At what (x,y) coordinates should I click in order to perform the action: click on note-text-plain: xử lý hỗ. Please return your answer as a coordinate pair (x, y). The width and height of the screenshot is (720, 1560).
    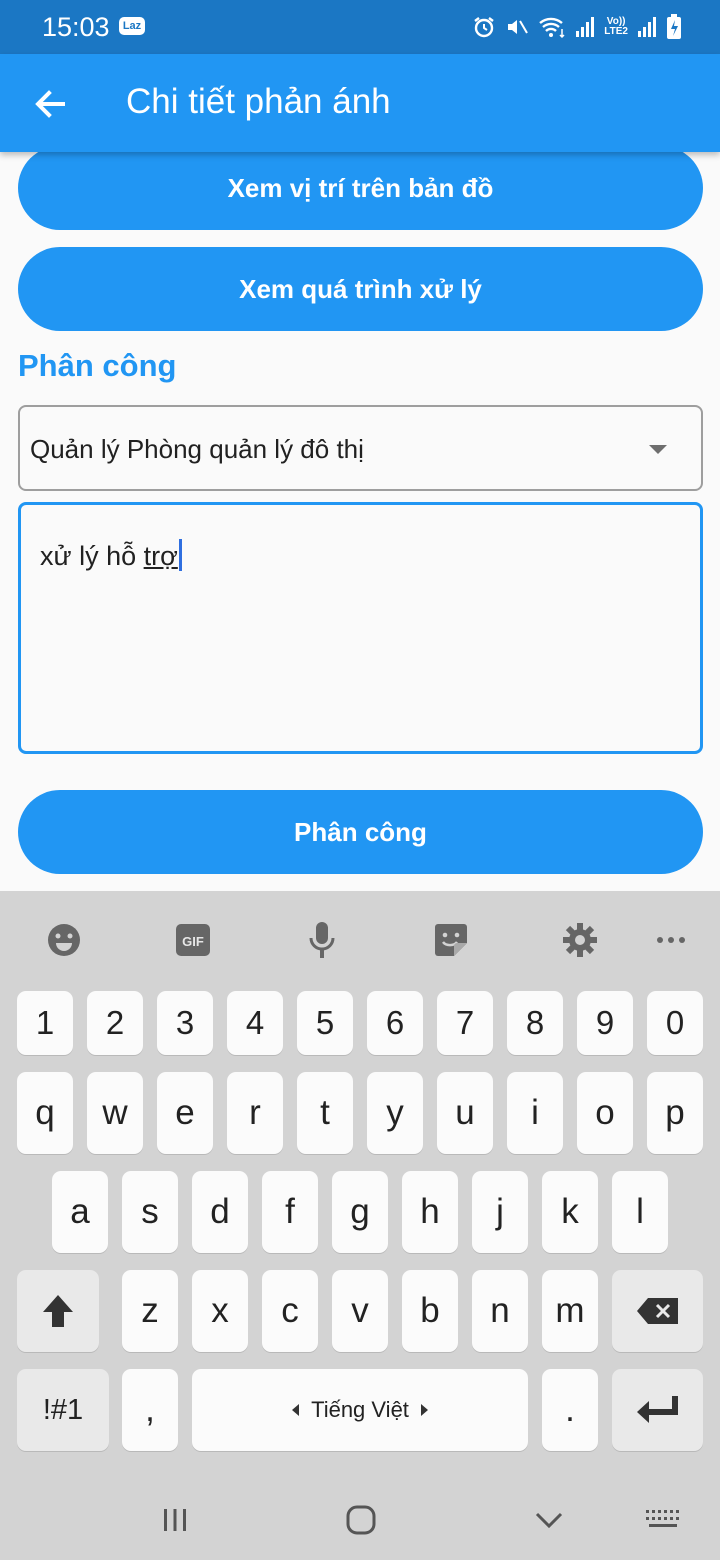
    Looking at the image, I should click on (92, 556).